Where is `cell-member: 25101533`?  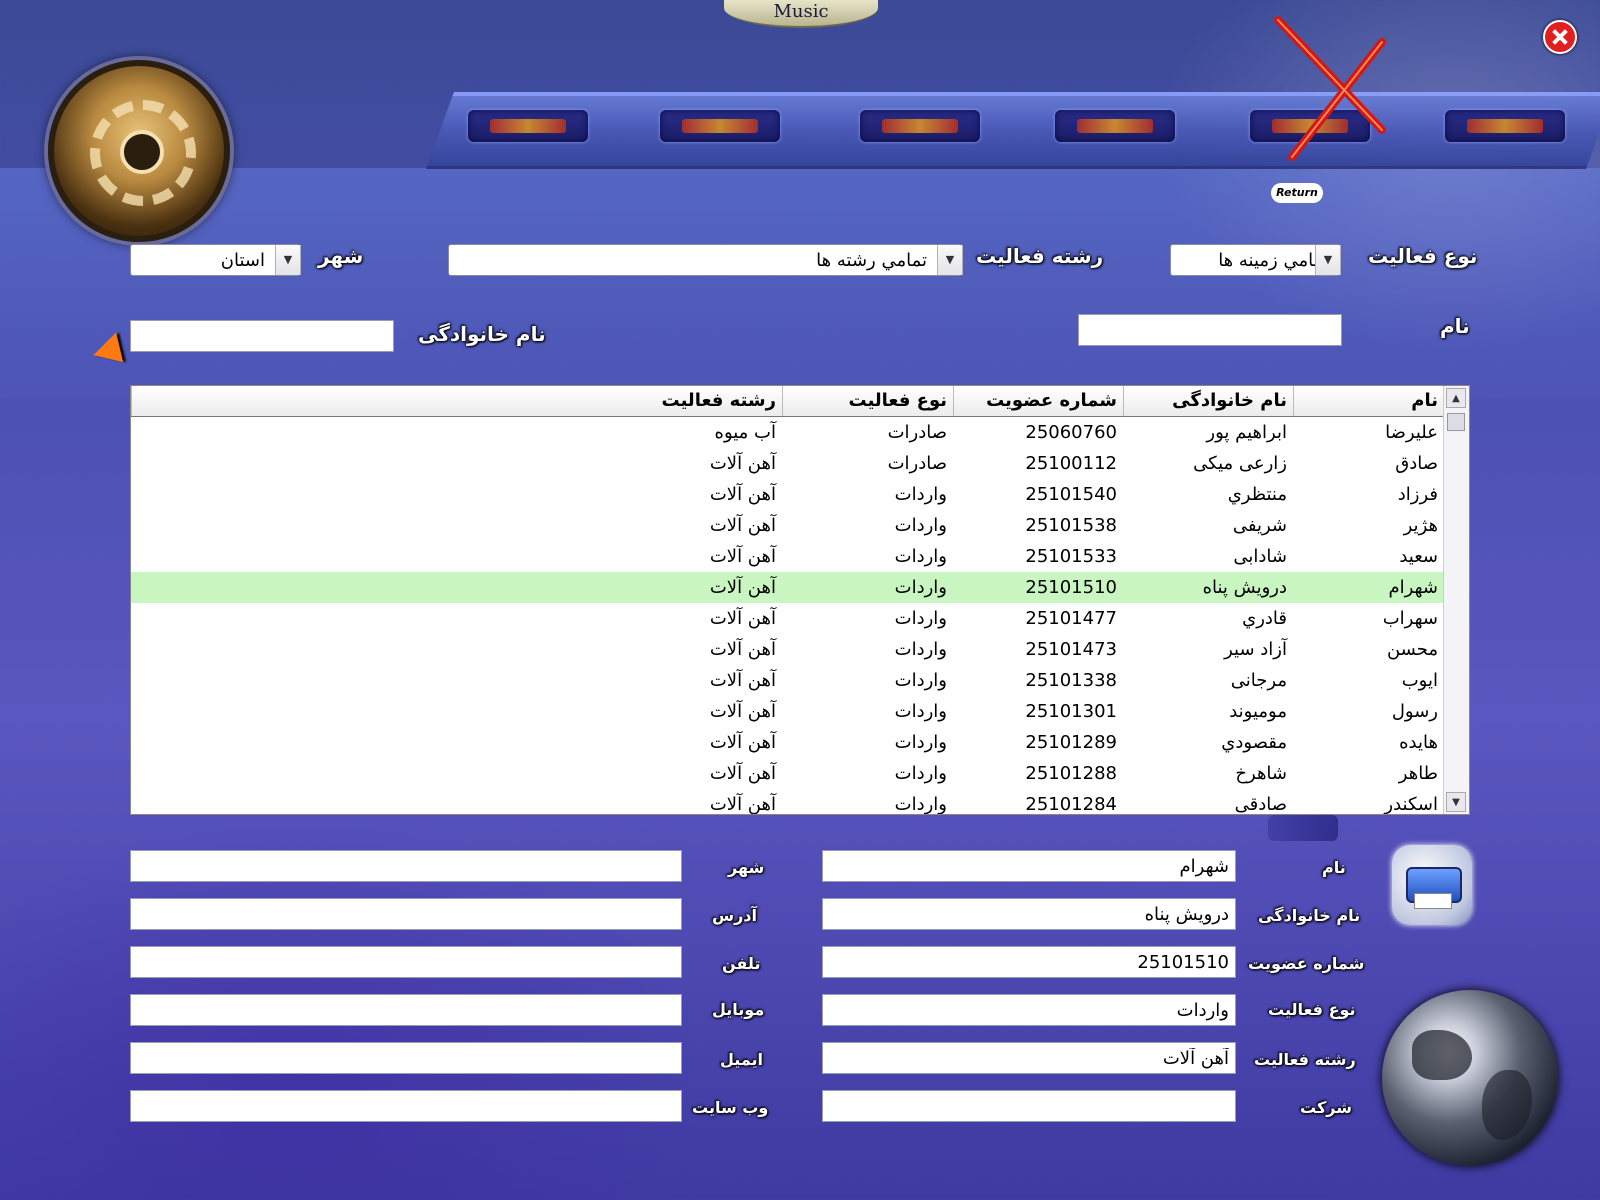
cell-member: 25101533 is located at coordinates (1071, 556).